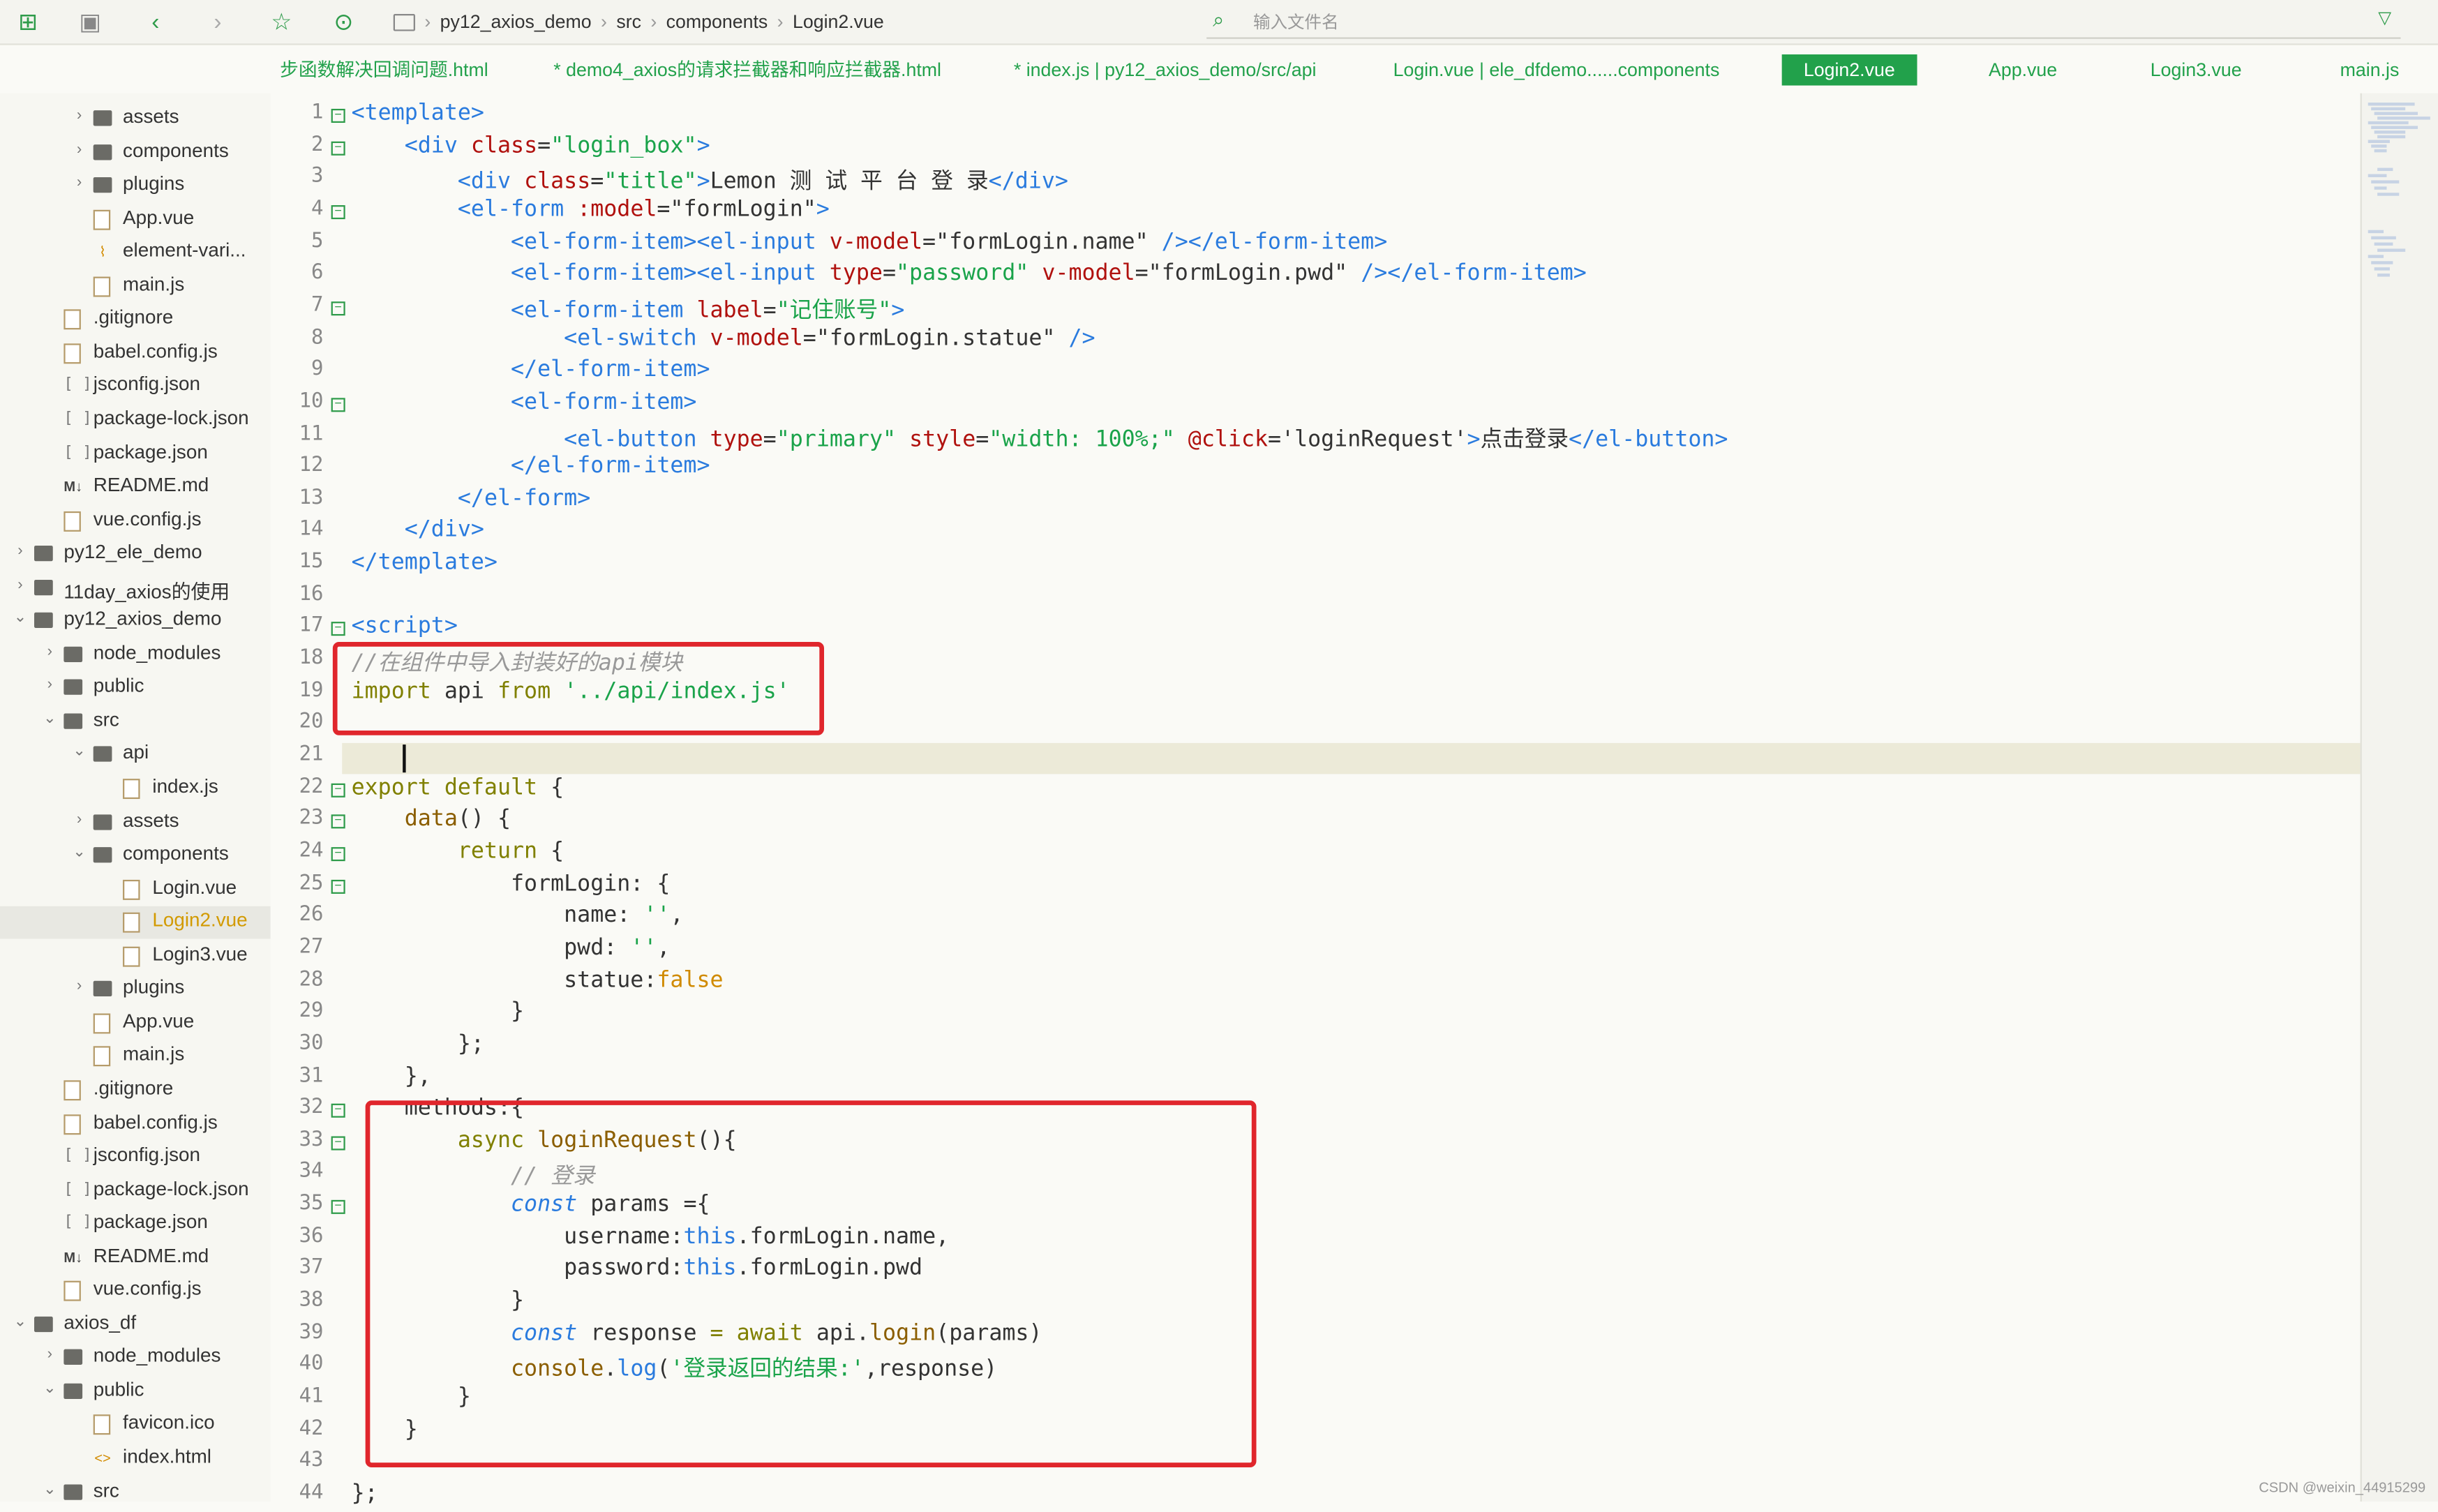 The image size is (2438, 1512). What do you see at coordinates (135, 922) in the screenshot?
I see `tree-file: Login2.vue` at bounding box center [135, 922].